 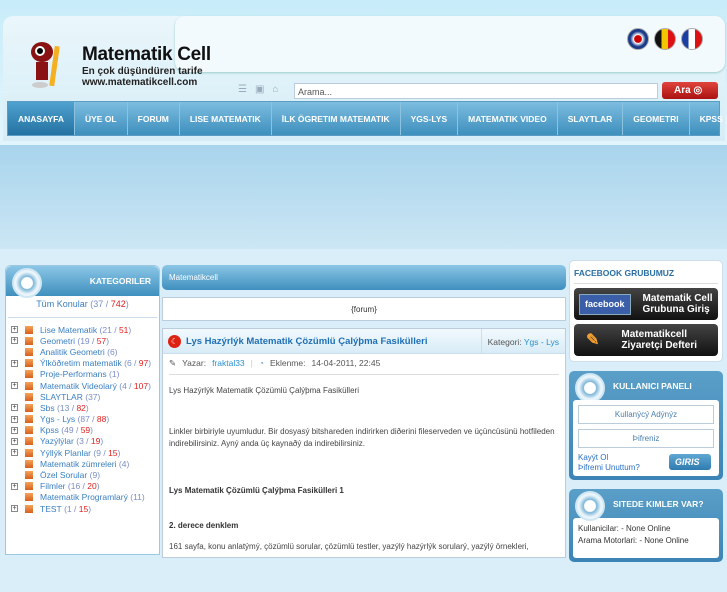 I want to click on category-count: 49, so click(x=69, y=430).